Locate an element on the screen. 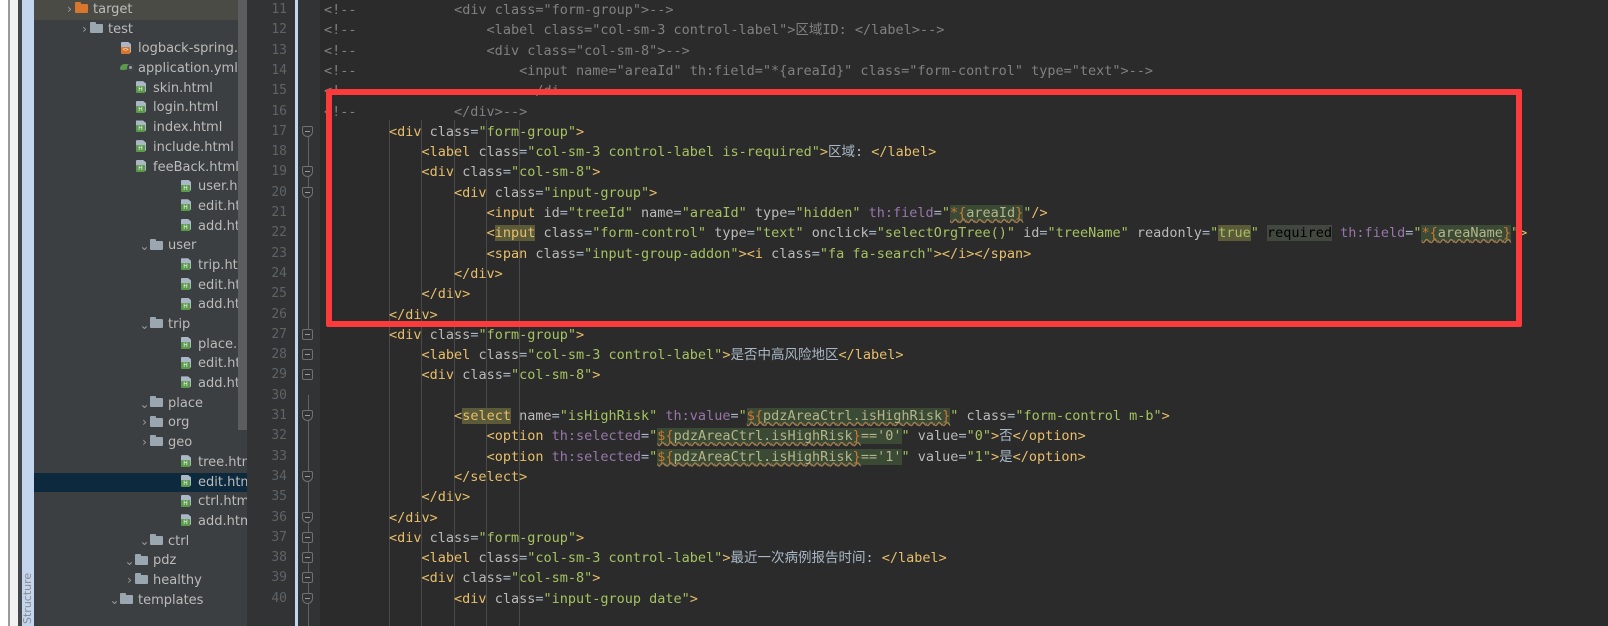 The width and height of the screenshot is (1608, 626). code-line-37: <div class="form-group"> is located at coordinates (454, 538).